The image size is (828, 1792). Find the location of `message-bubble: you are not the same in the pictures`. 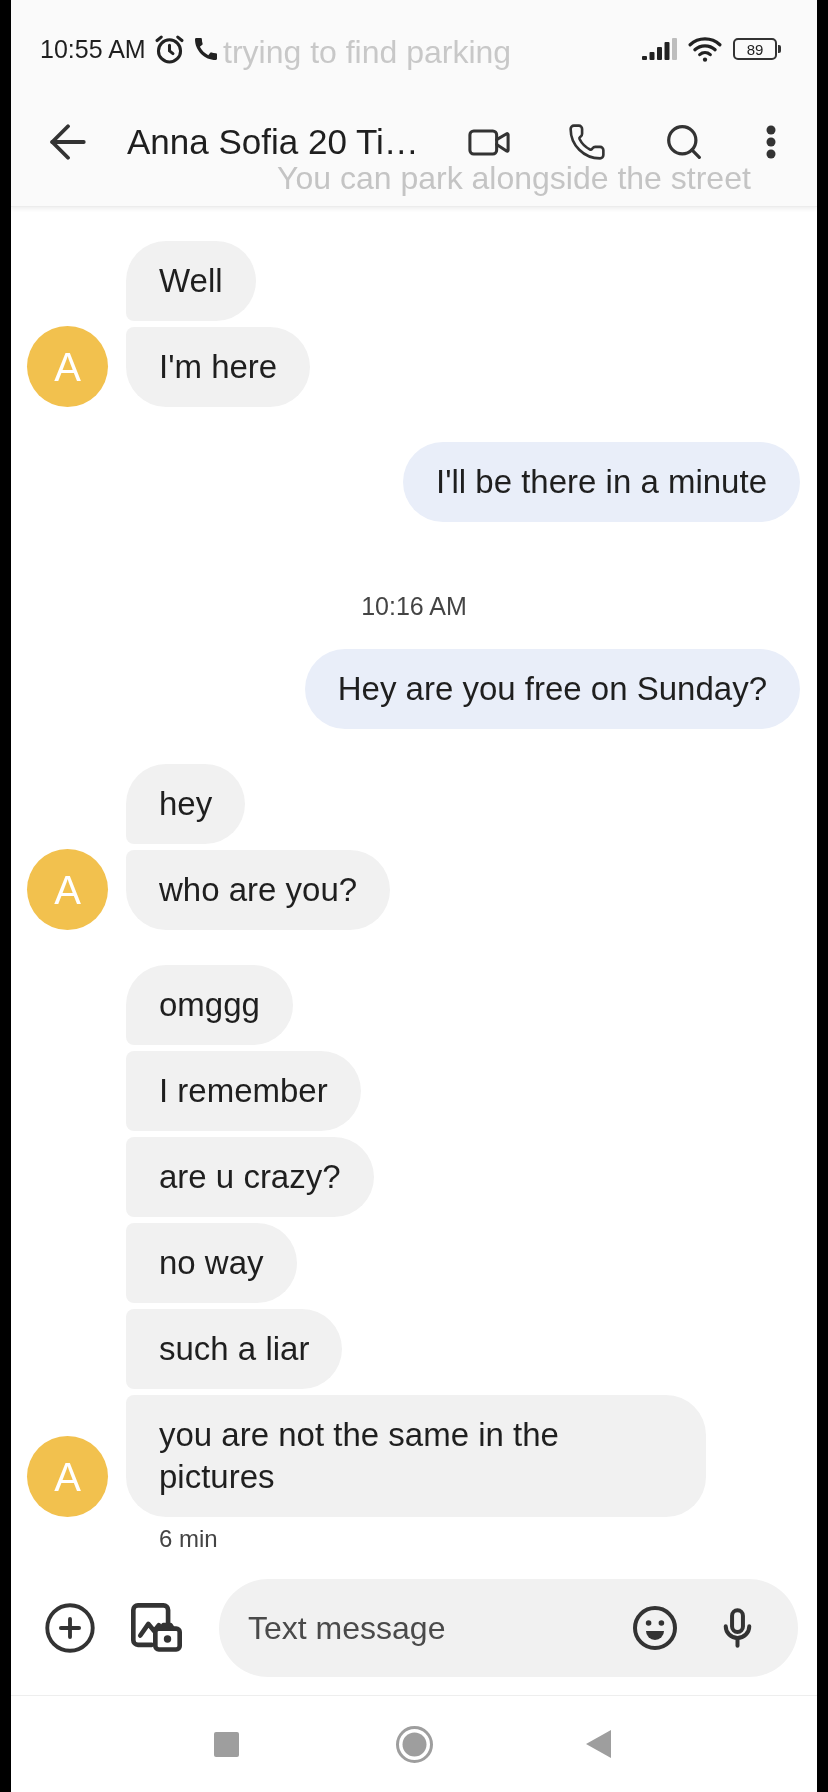

message-bubble: you are not the same in the pictures is located at coordinates (416, 1456).